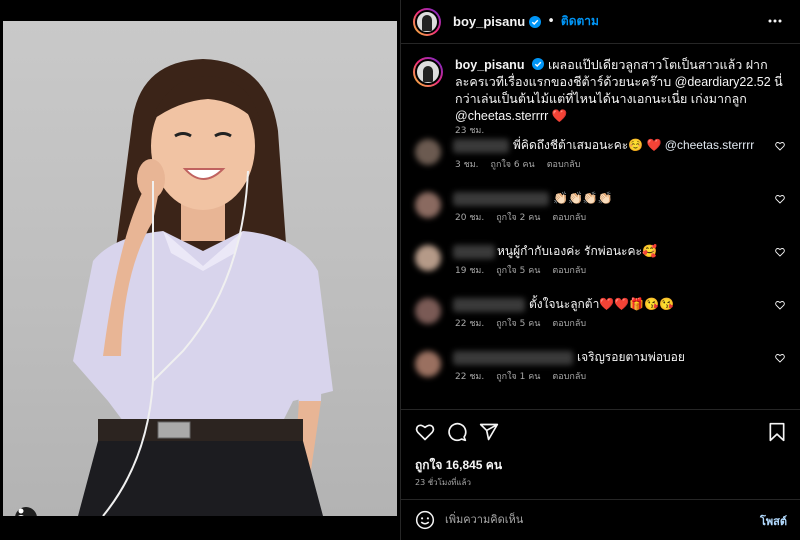 The image size is (800, 540). I want to click on comment-meta: 22 ชม. ถูกใจ 1 คน ตอบกลับ, so click(521, 377).